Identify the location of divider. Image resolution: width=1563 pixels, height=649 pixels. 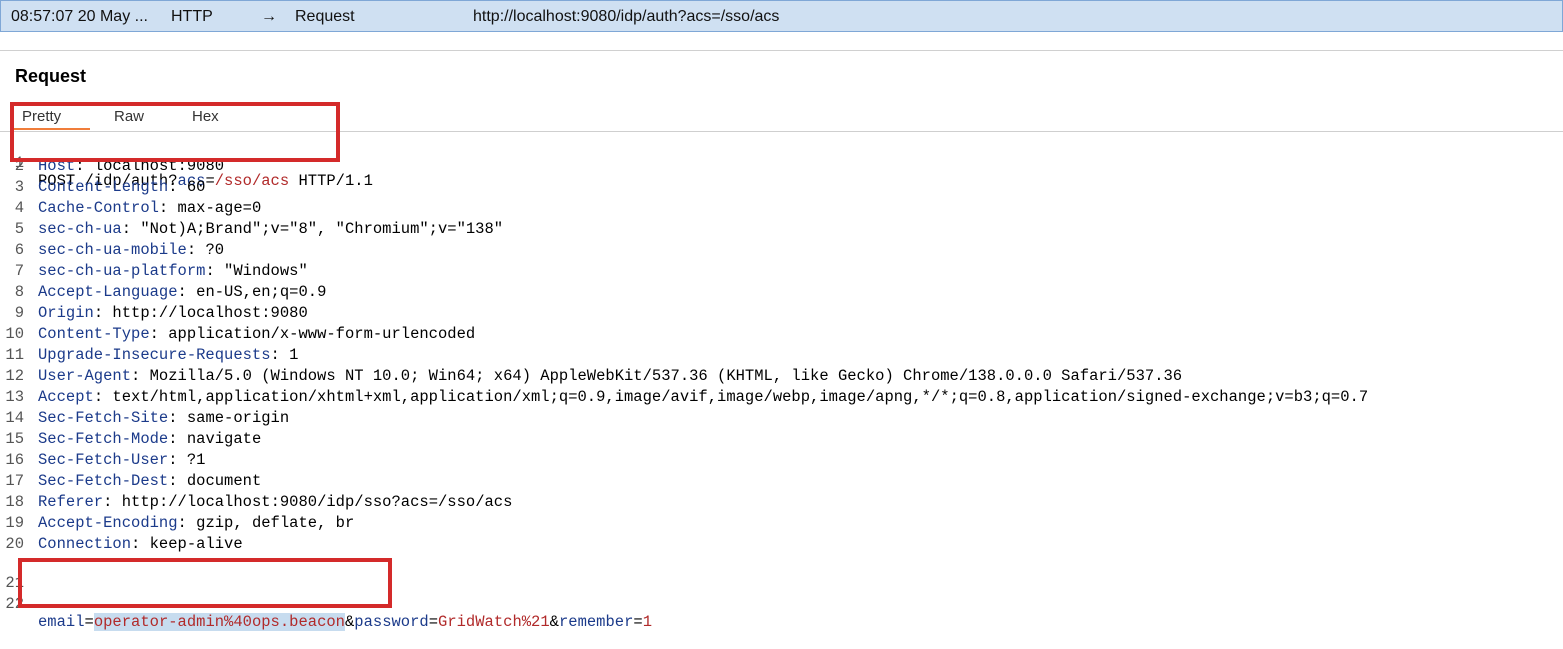
(781, 50).